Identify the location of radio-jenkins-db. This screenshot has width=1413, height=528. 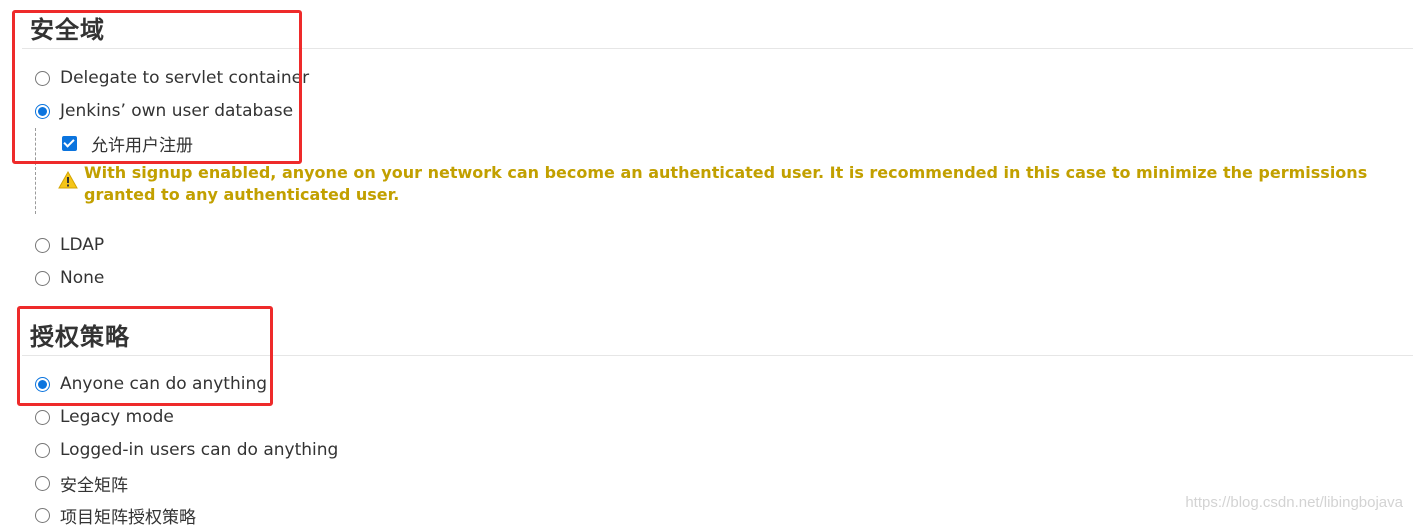
(42, 111).